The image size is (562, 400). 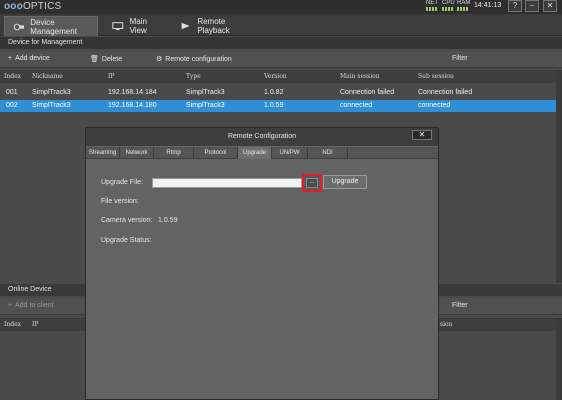 I want to click on playback-icon, so click(x=185, y=26).